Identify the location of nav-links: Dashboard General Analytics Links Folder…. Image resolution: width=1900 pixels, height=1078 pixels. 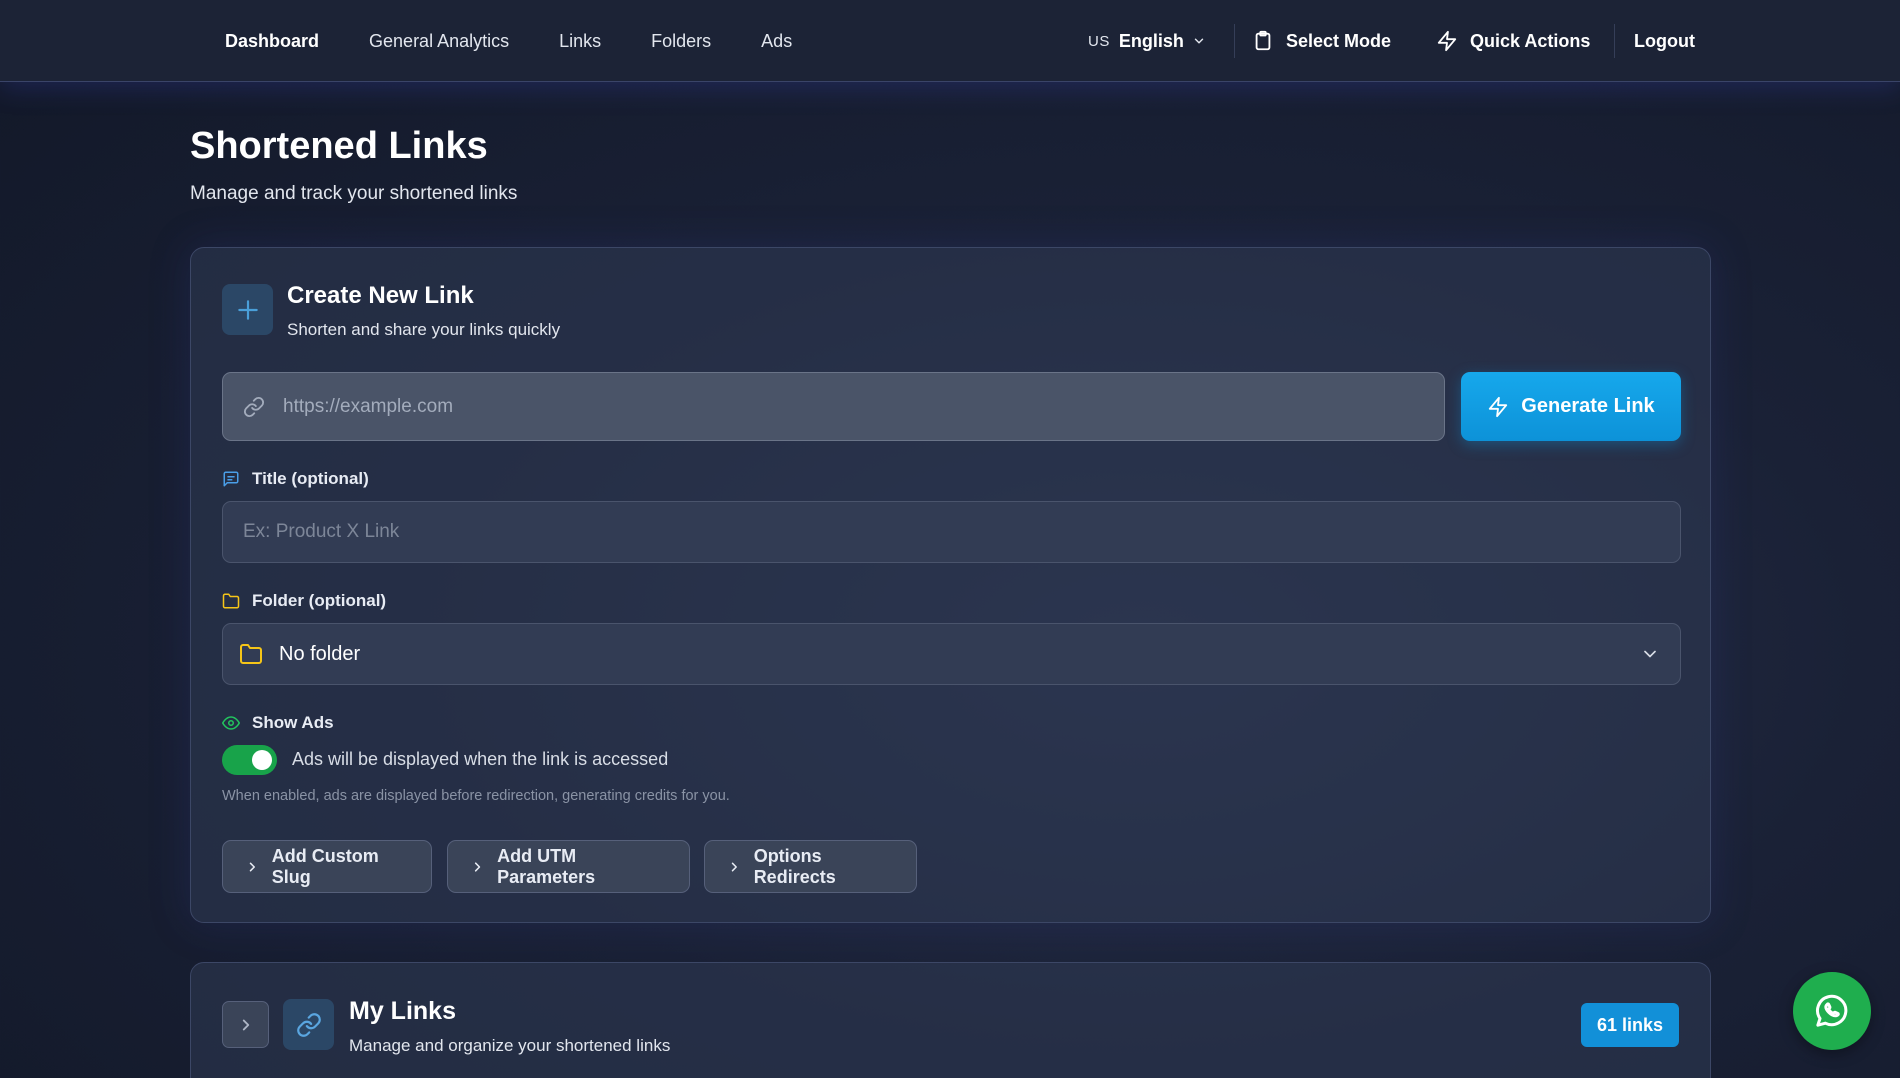
(533, 41).